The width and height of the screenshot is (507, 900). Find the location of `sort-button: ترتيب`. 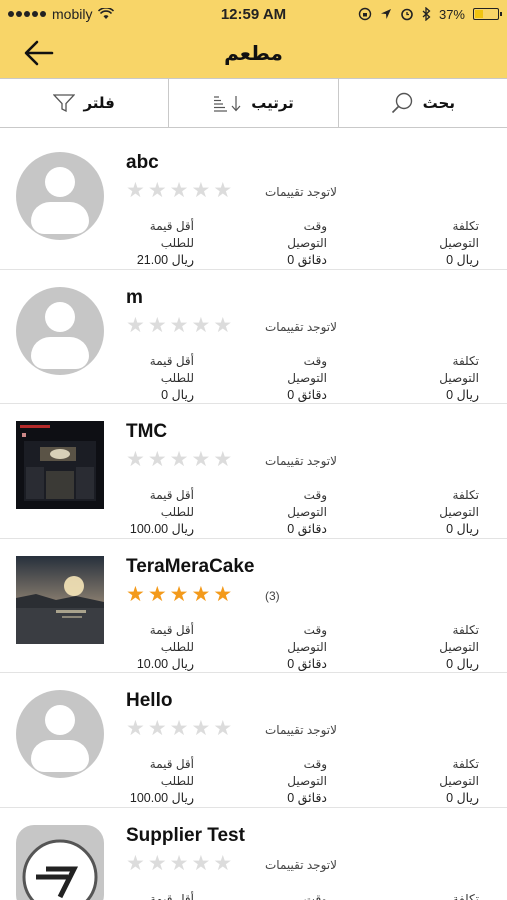

sort-button: ترتيب is located at coordinates (254, 103).